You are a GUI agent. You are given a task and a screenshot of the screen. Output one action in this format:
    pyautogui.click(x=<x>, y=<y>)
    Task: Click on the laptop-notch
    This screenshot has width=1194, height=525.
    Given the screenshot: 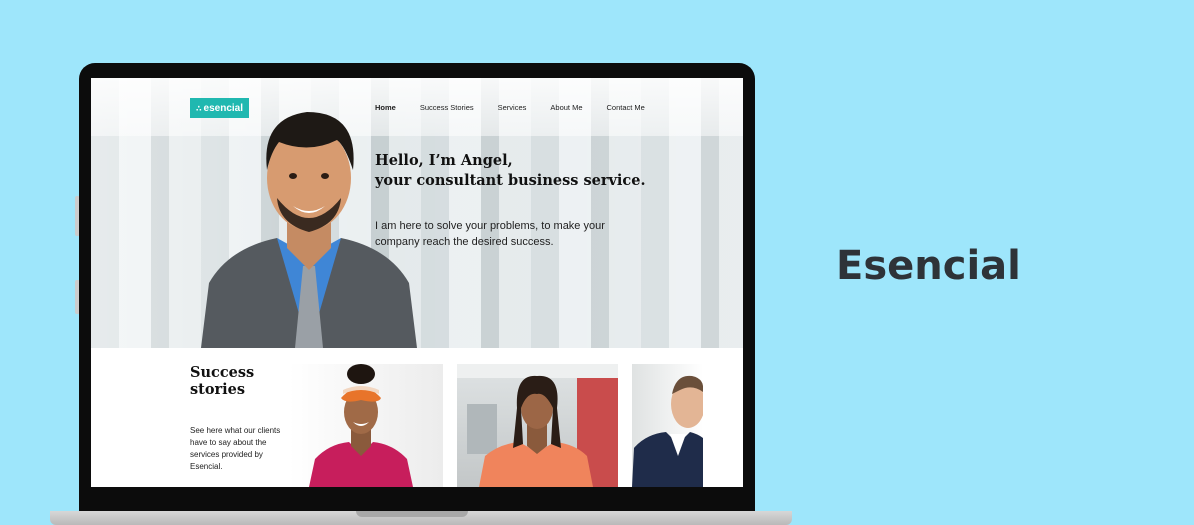 What is the action you would take?
    pyautogui.click(x=412, y=514)
    